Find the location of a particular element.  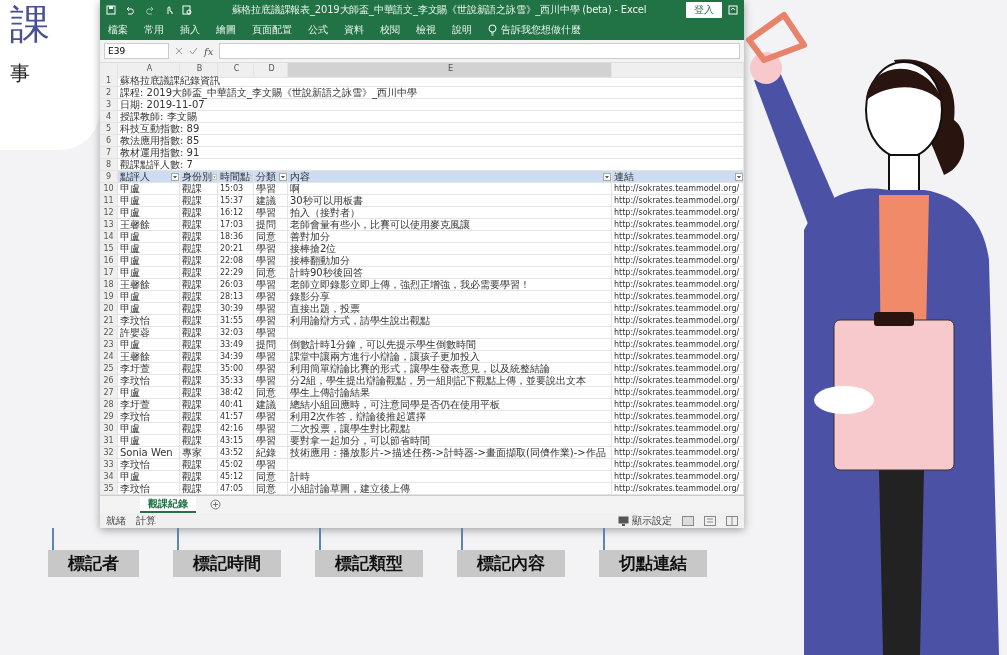

row-number: 7 is located at coordinates (109, 153).